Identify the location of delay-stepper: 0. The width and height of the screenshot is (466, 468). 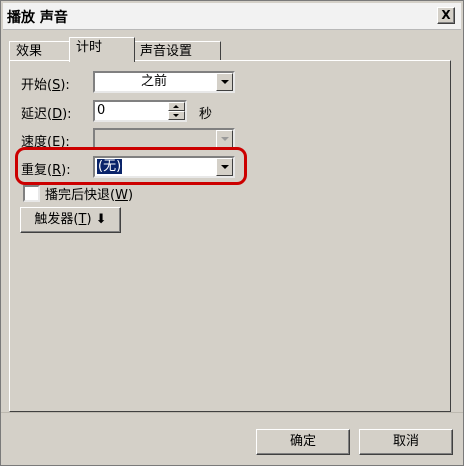
(140, 111).